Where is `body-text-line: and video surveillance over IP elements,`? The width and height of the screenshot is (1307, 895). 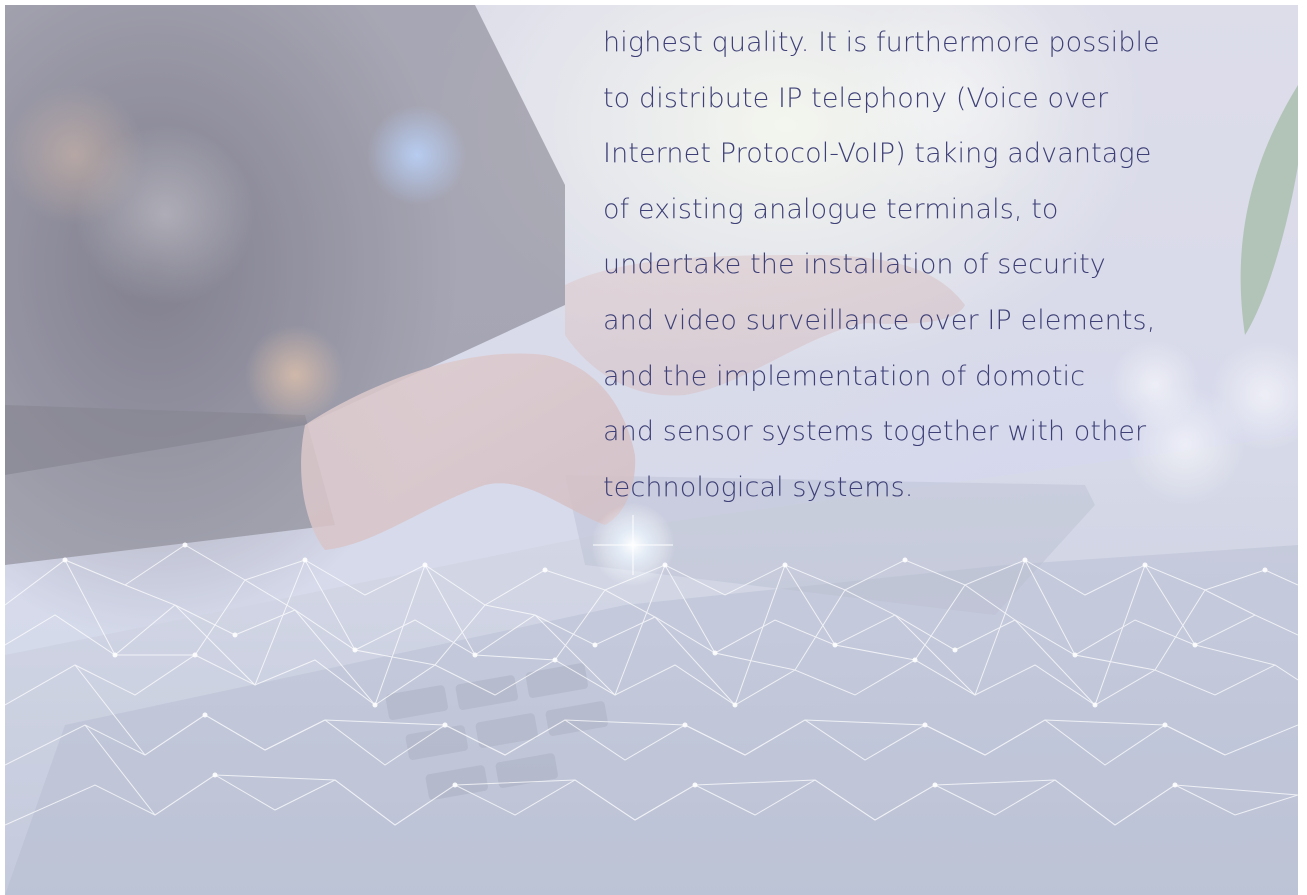 body-text-line: and video surveillance over IP elements, is located at coordinates (879, 320).